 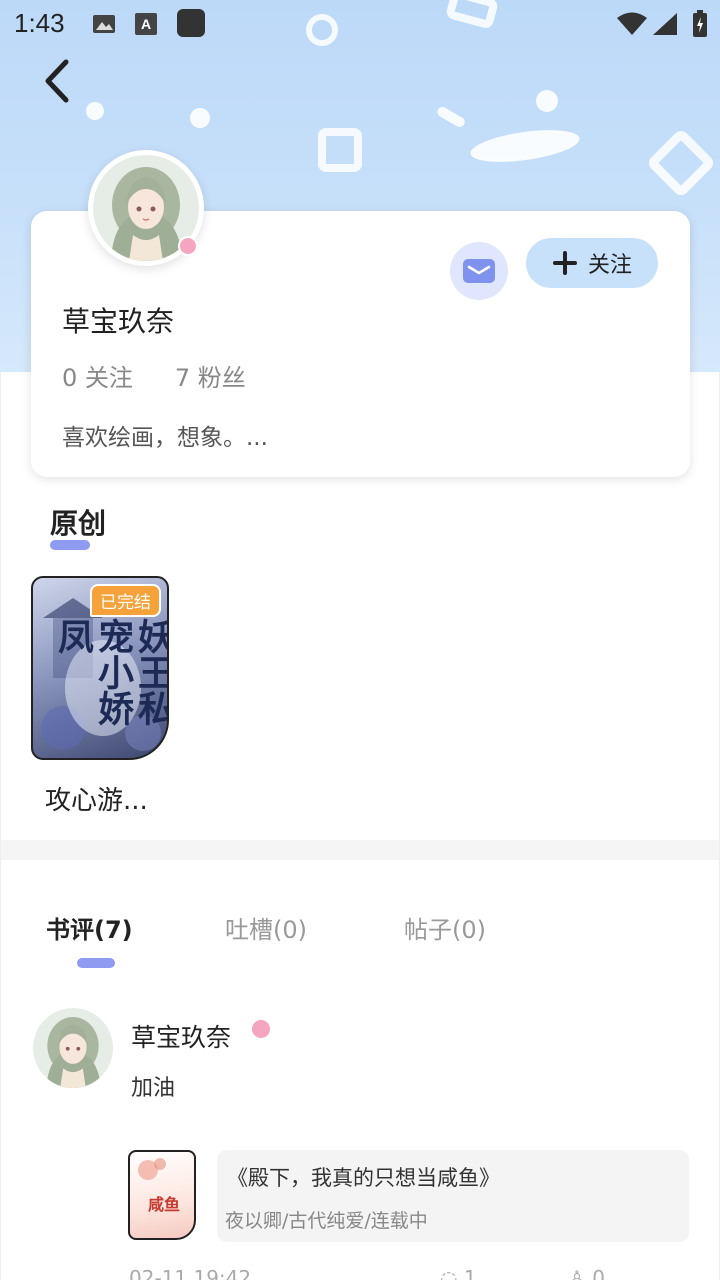 I want to click on svg-text: A, so click(x=146, y=24).